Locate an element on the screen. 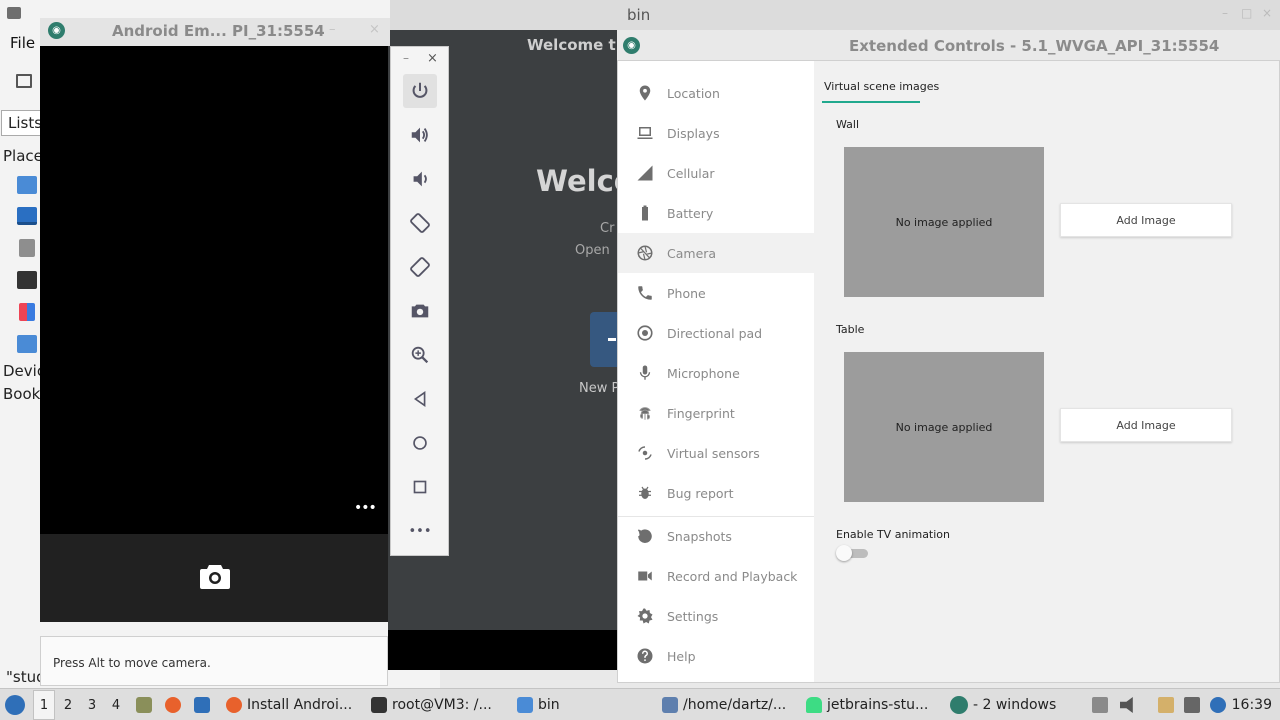 The width and height of the screenshot is (1280, 720). nav-label: Phone is located at coordinates (686, 293).